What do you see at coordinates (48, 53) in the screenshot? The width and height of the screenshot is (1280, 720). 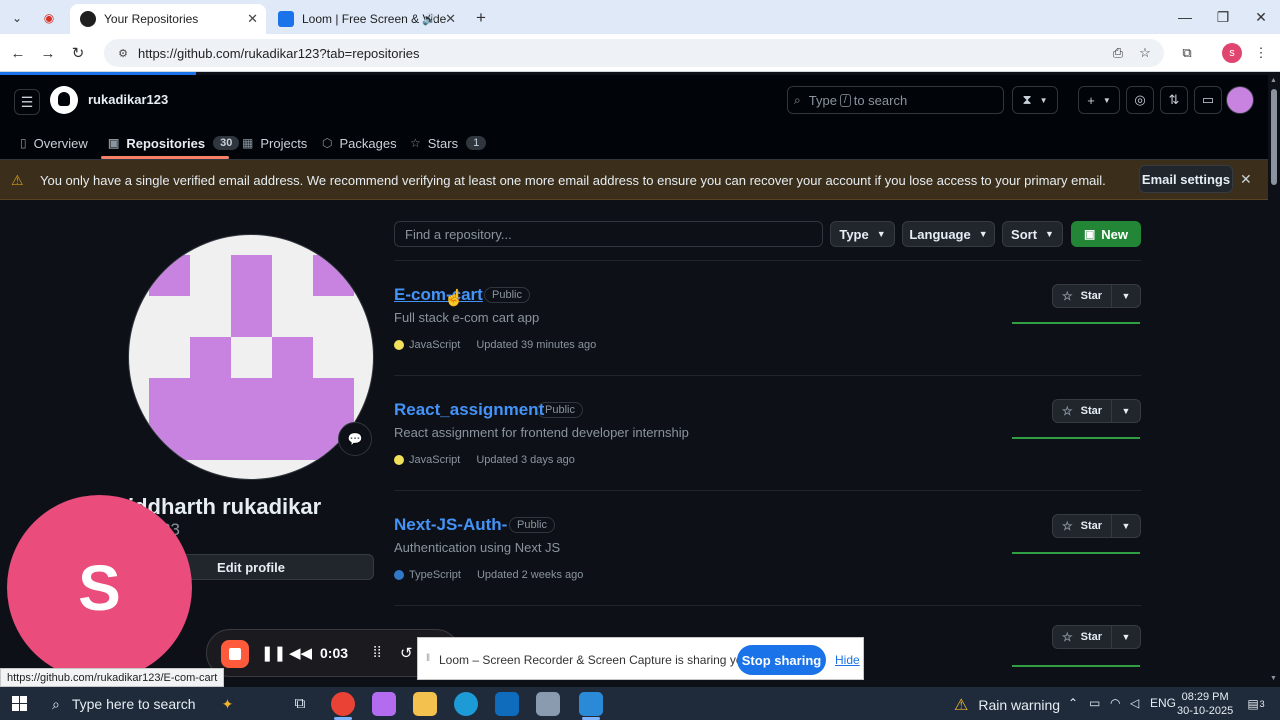 I see `forward-icon: →` at bounding box center [48, 53].